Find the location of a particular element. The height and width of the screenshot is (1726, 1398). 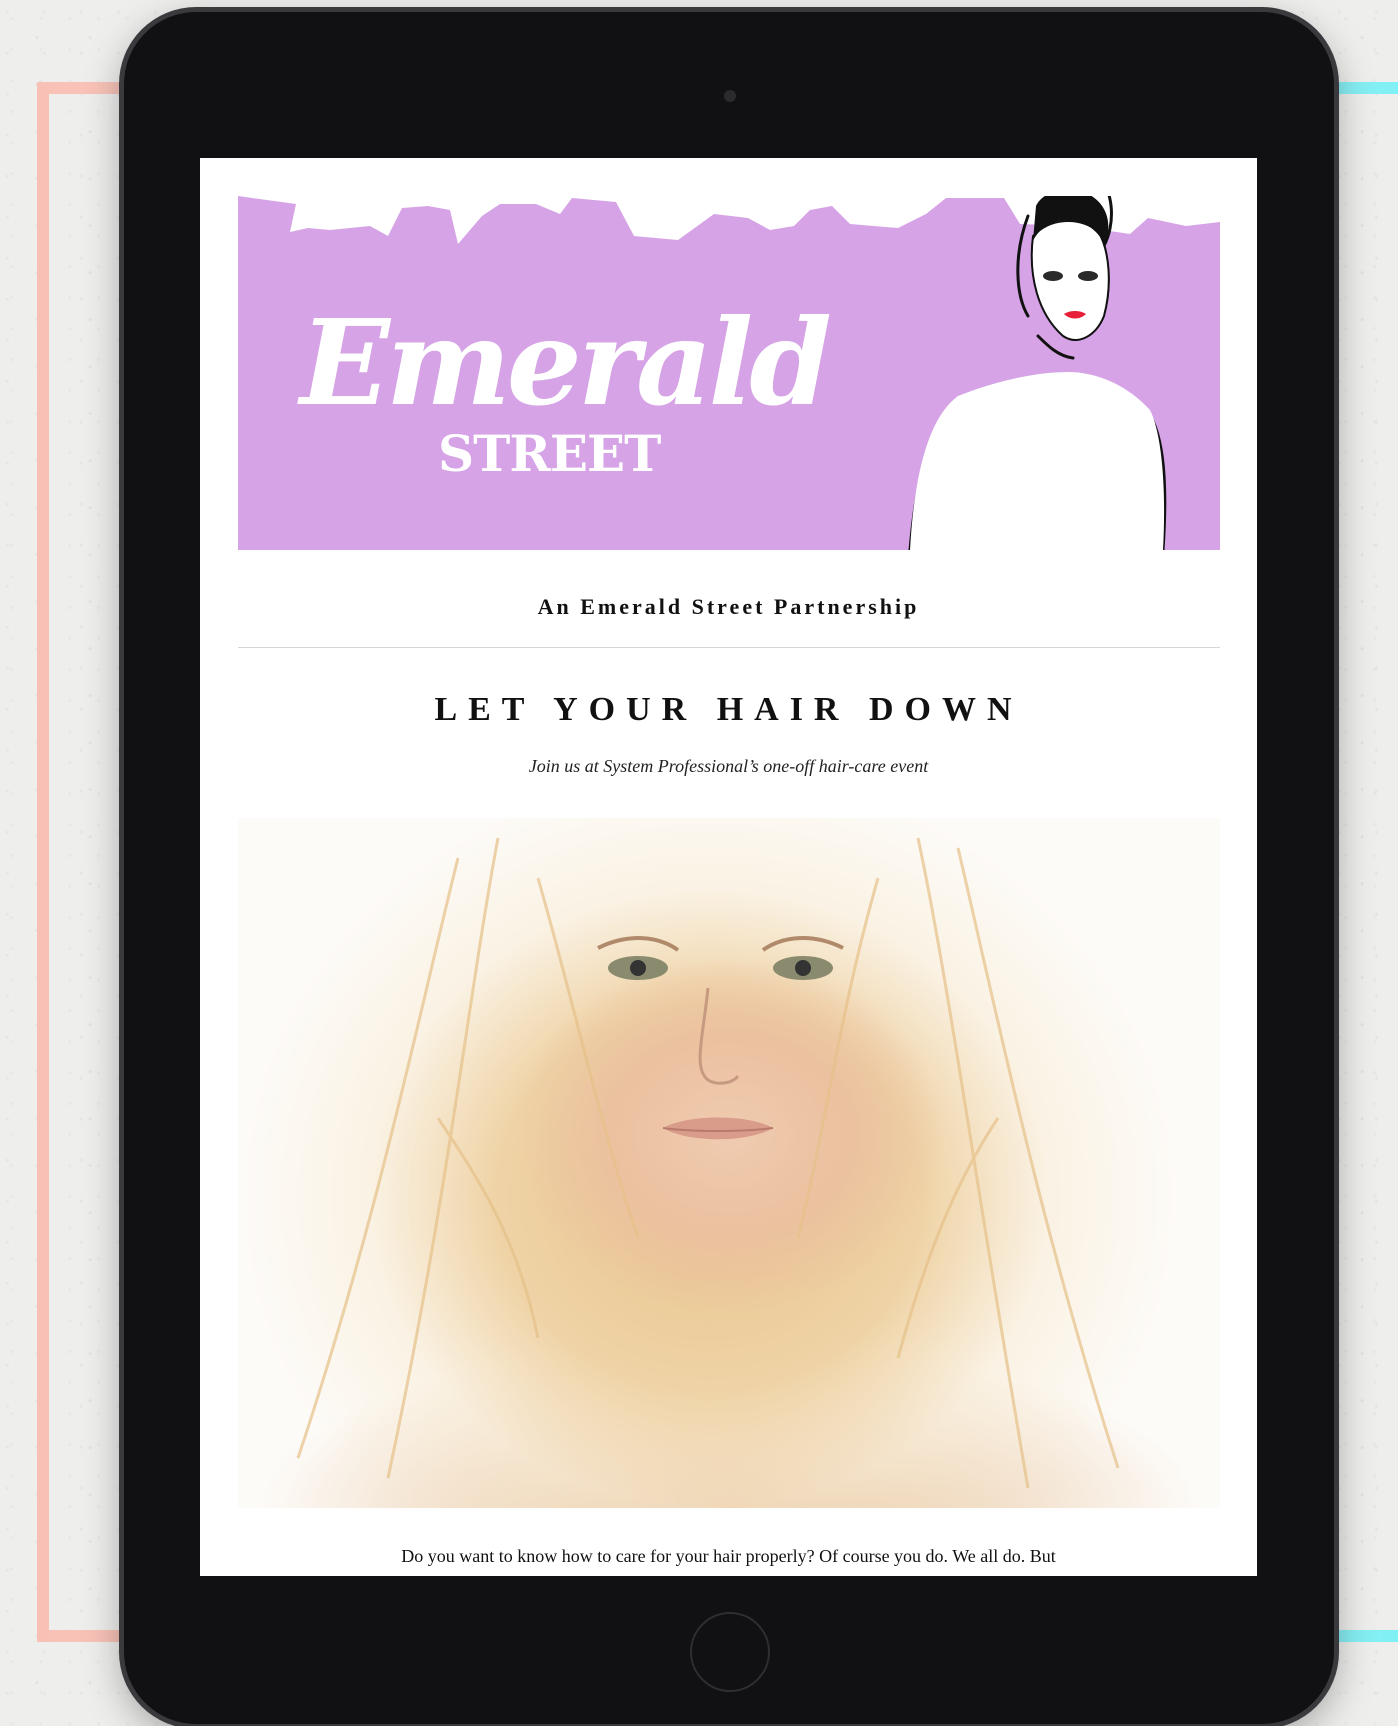

header-banner: Emerald STREET is located at coordinates (729, 373).